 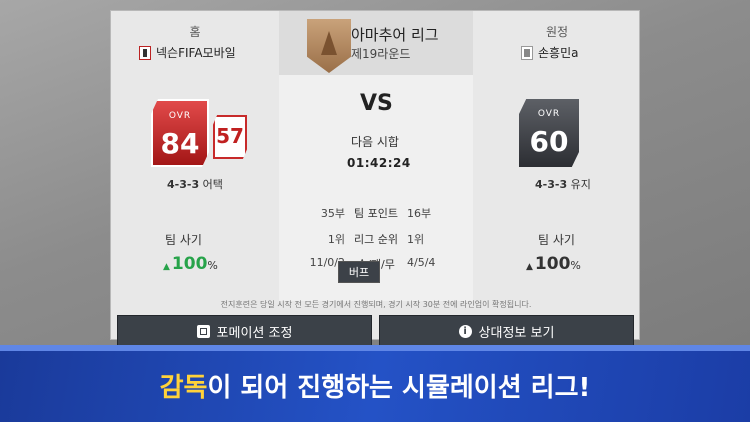 I want to click on banner-rest: 이 되어 진행하는 시뮬레이션 리그!, so click(x=399, y=388).